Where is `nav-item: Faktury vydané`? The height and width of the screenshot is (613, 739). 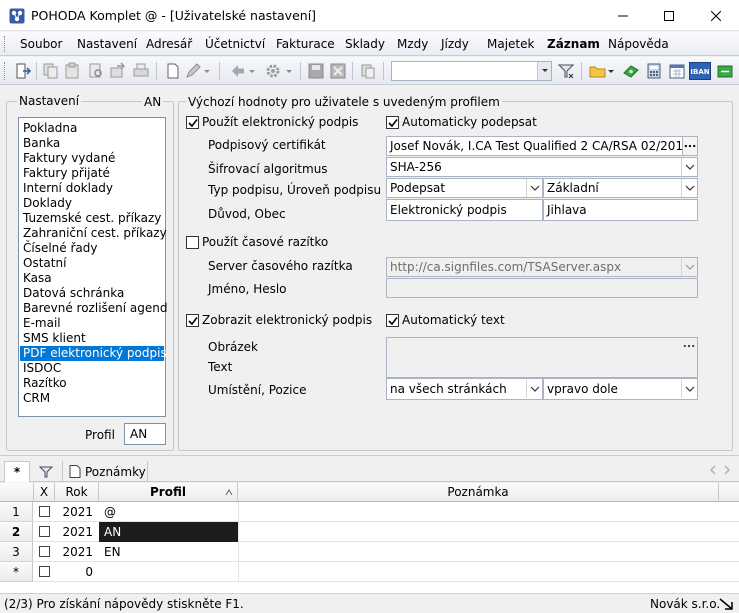
nav-item: Faktury vydané is located at coordinates (92, 158).